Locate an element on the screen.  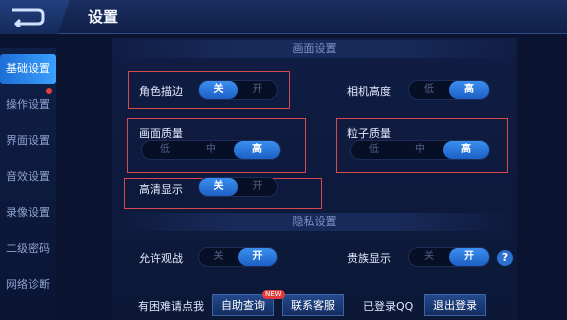
particle-quality-option-low: 低 is located at coordinates (374, 150).